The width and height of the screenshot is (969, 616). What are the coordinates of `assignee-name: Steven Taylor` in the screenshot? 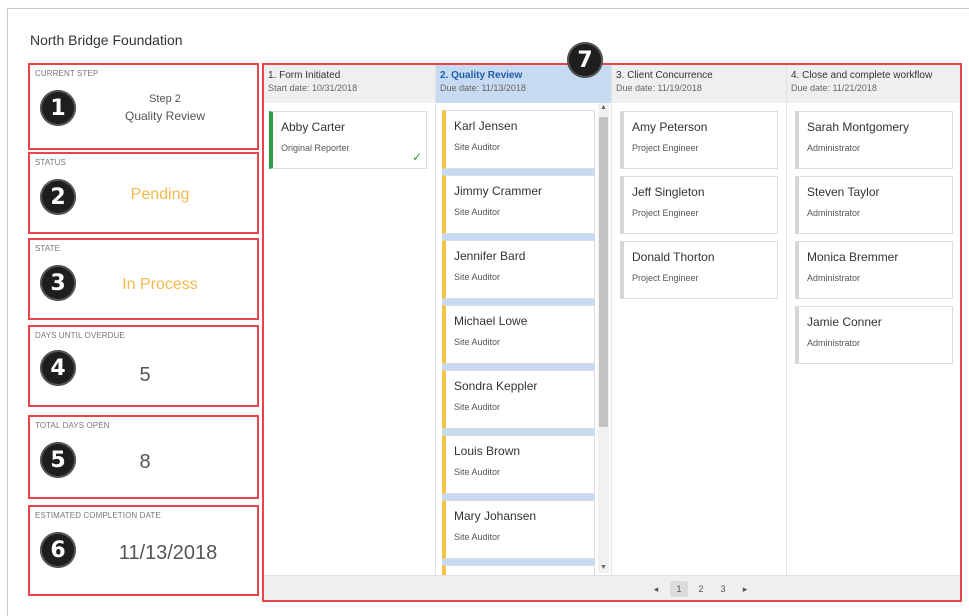 It's located at (843, 192).